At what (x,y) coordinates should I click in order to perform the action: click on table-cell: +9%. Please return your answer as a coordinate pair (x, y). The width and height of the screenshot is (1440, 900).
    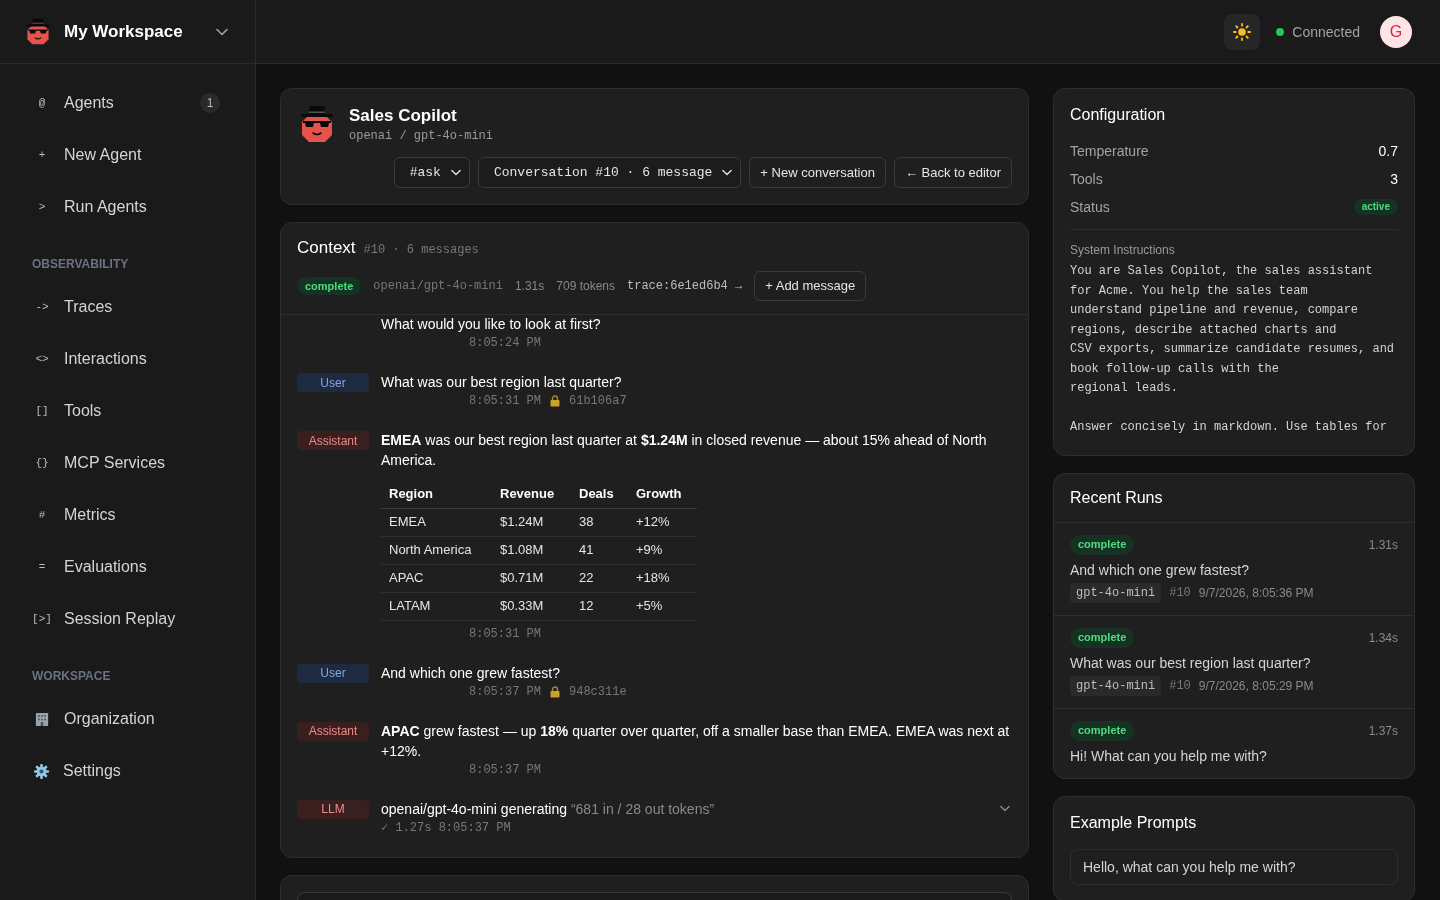
    Looking at the image, I should click on (662, 550).